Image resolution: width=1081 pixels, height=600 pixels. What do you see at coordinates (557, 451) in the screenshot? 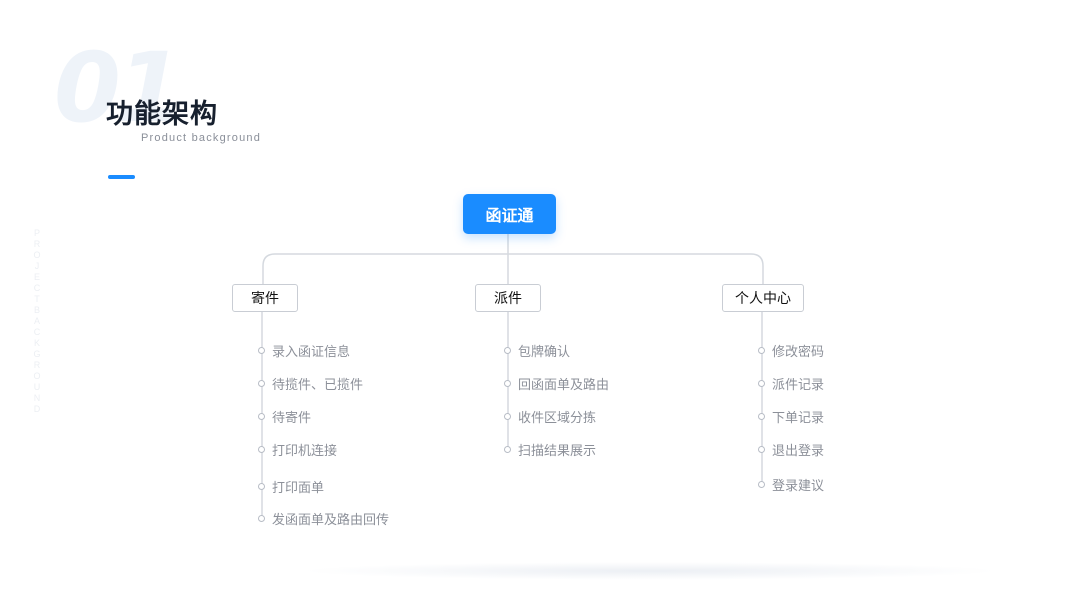
I see `list-item-label: 扫描结果展示` at bounding box center [557, 451].